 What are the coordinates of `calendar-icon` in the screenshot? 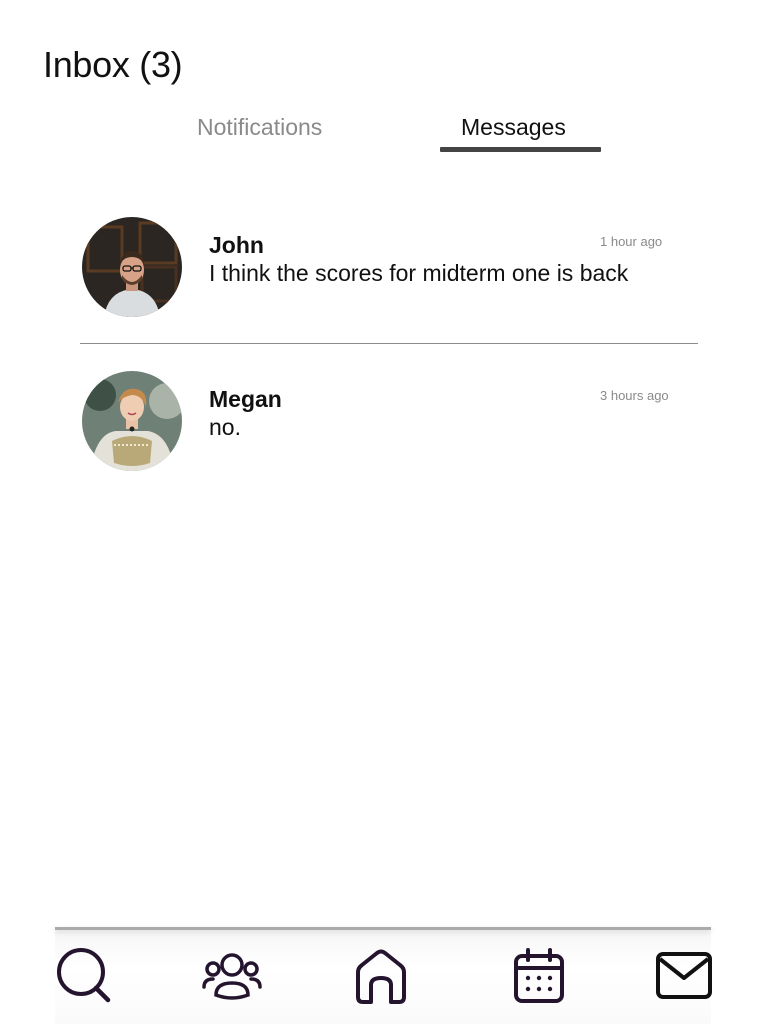 It's located at (539, 975).